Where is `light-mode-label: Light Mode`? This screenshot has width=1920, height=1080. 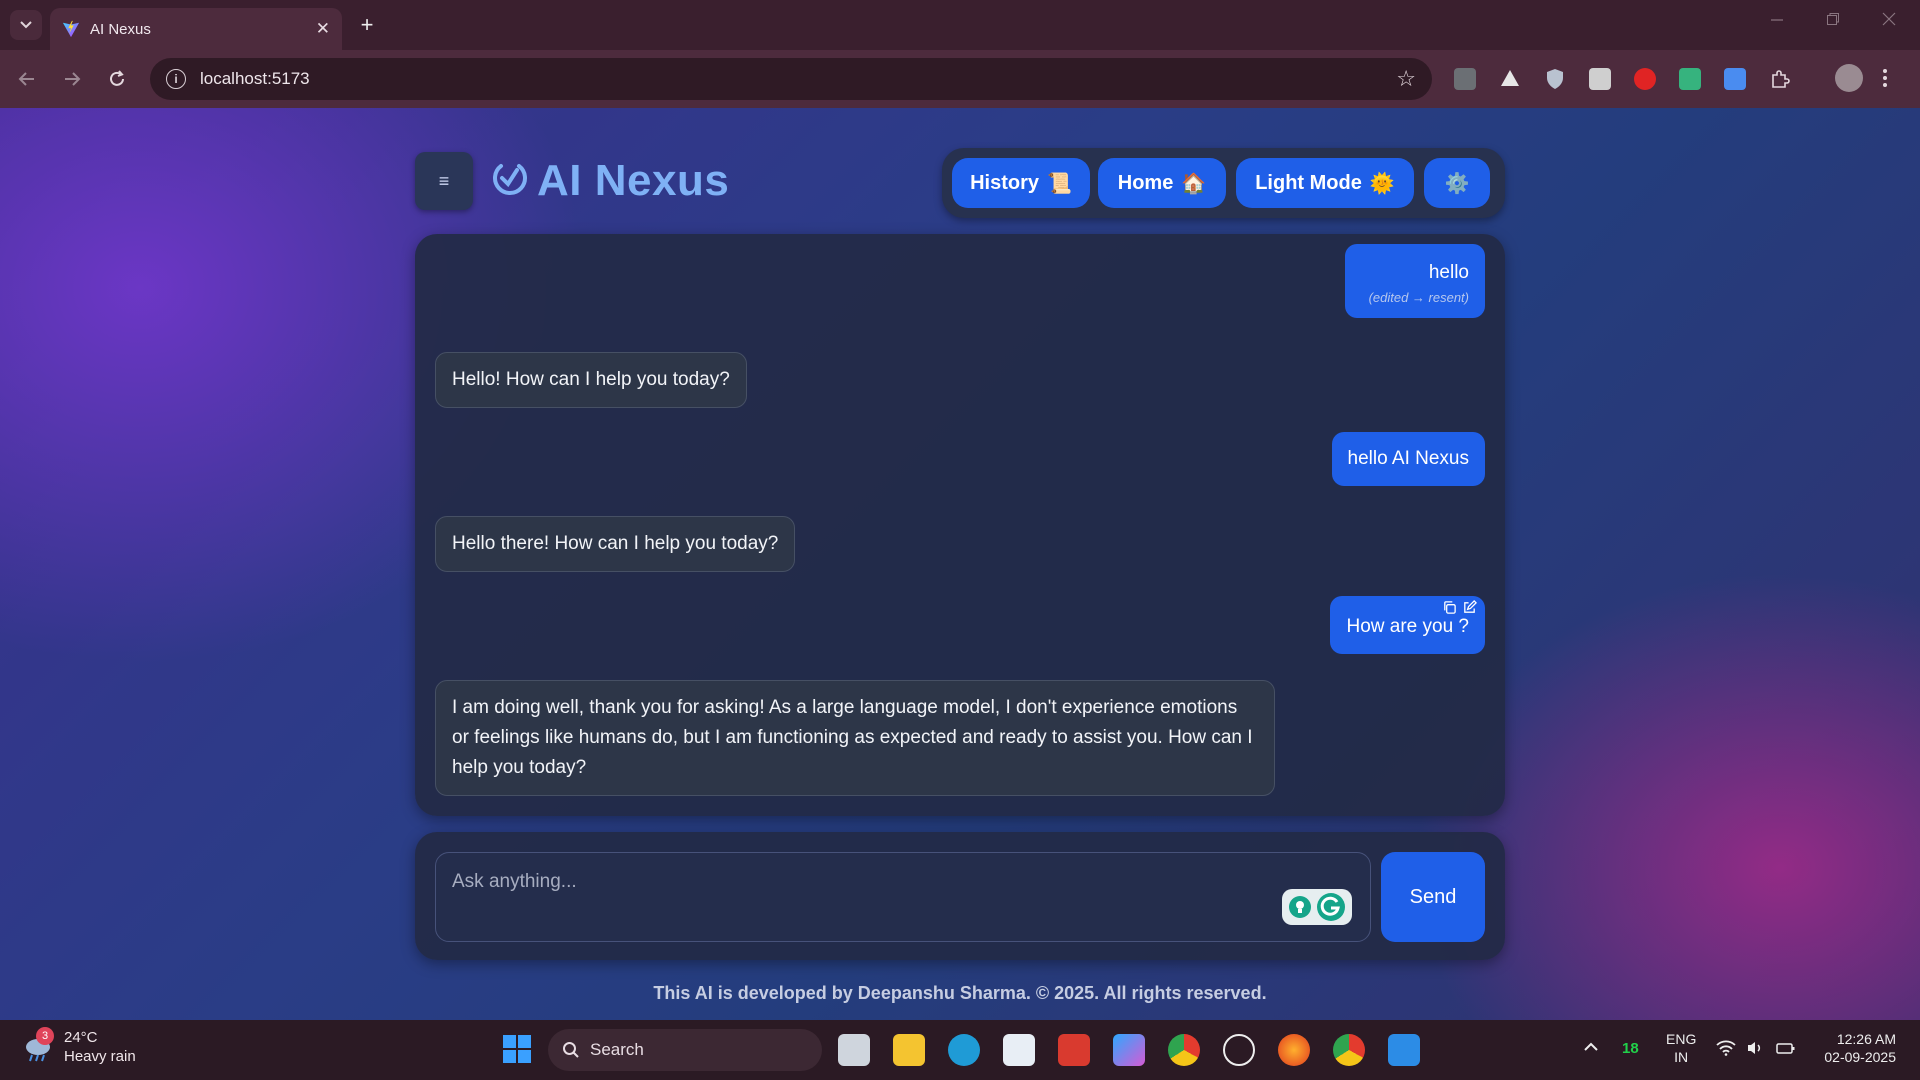 light-mode-label: Light Mode is located at coordinates (1308, 182).